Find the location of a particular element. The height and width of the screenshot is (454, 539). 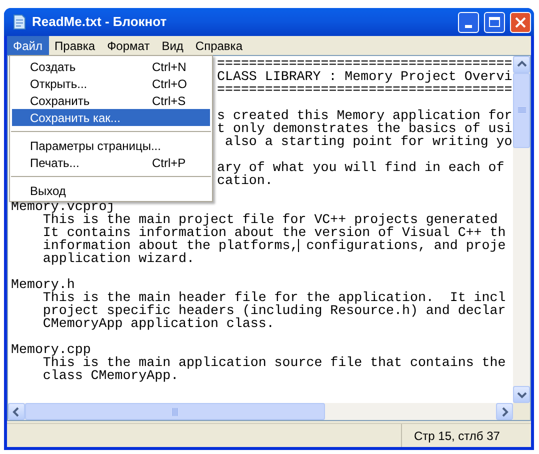

menu-entry: Выход is located at coordinates (111, 190).